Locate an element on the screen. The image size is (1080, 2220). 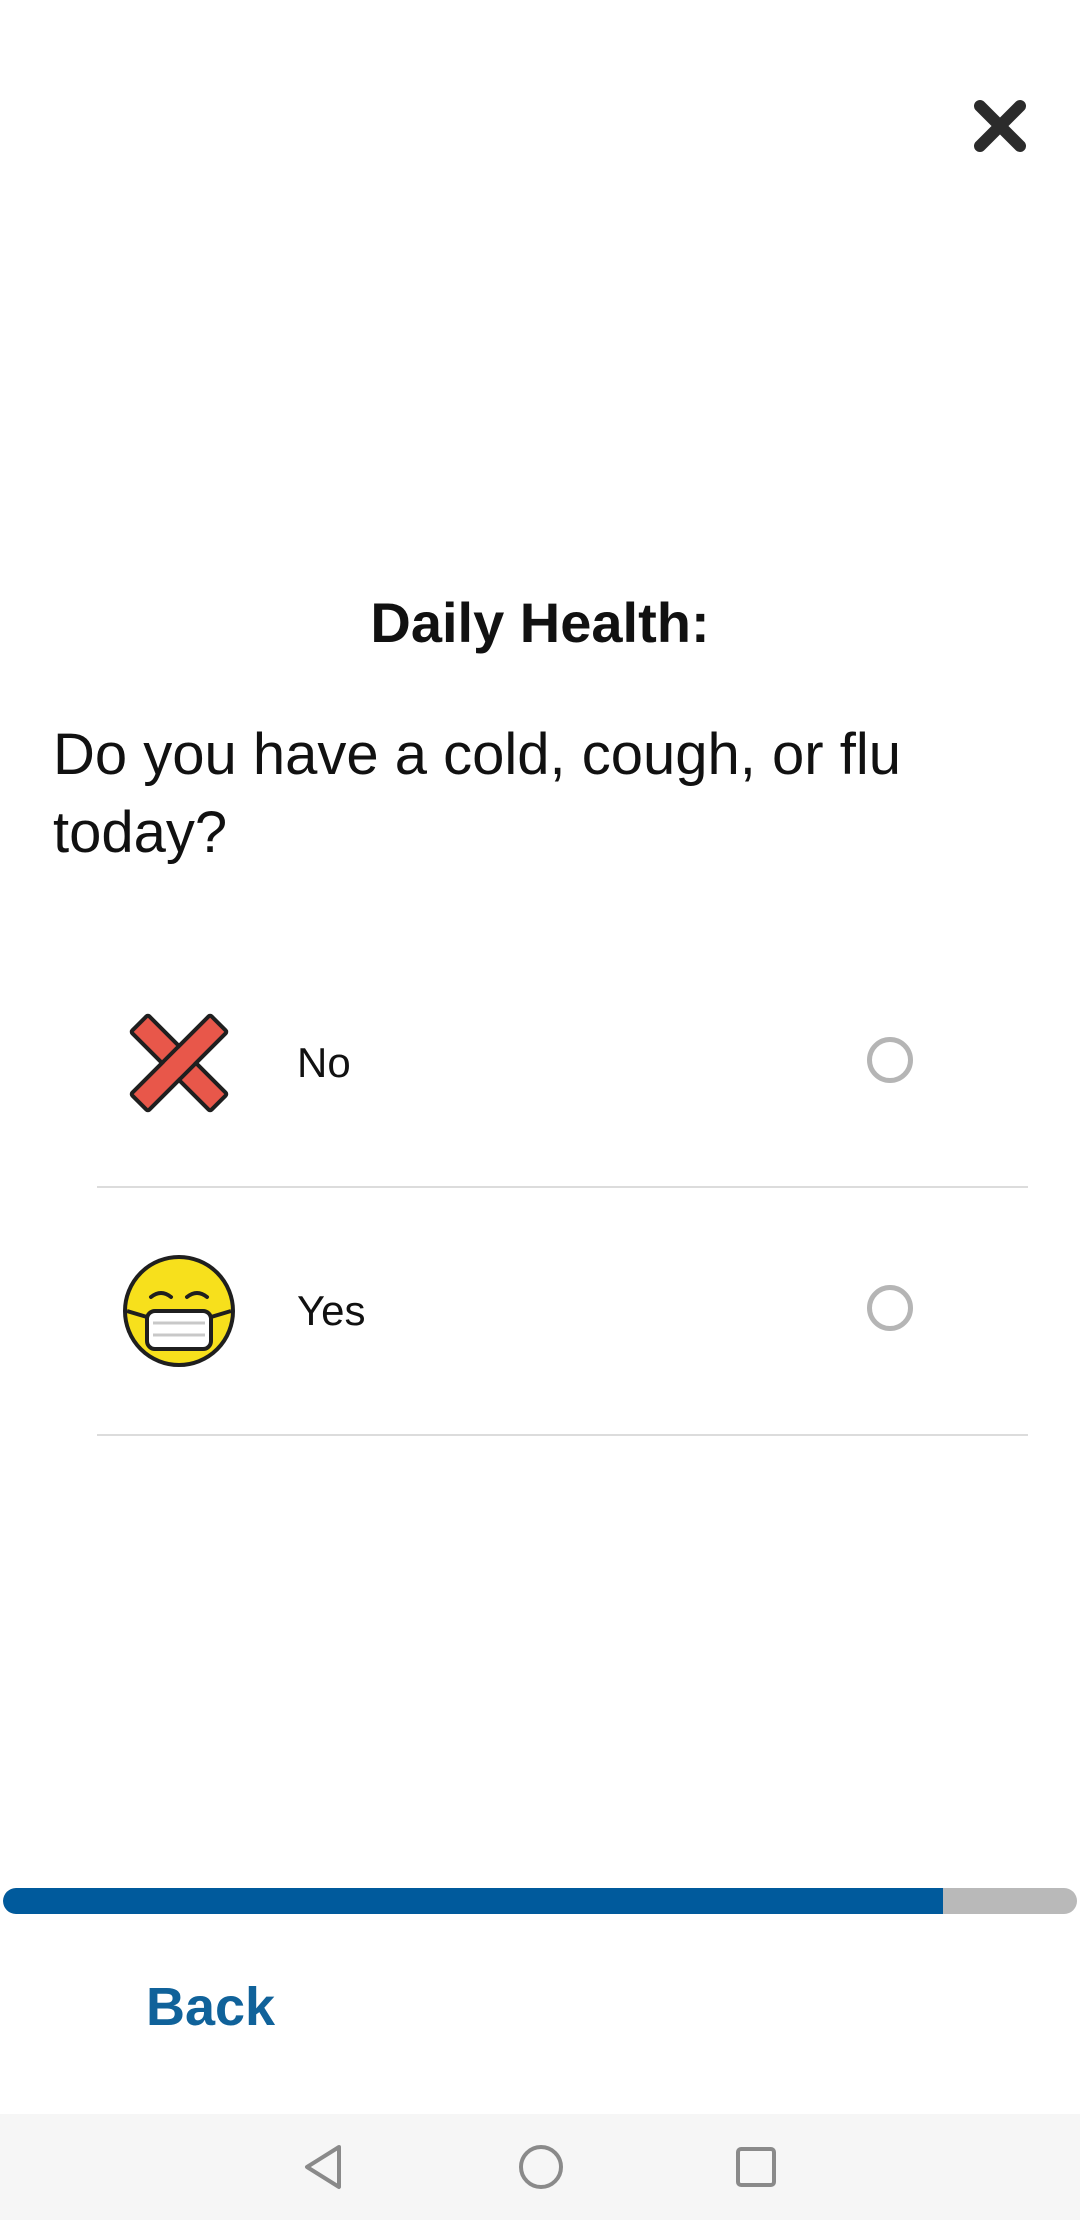
system-nav-bar is located at coordinates (540, 2167).